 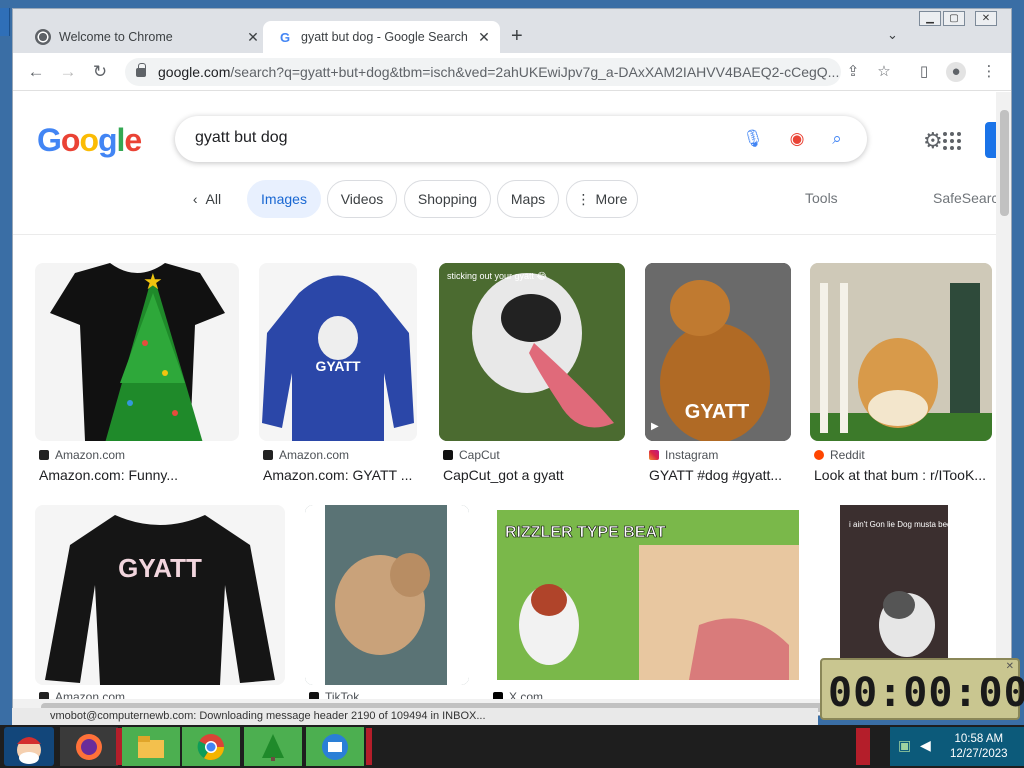 I want to click on network-icon: ▣, so click(x=904, y=745).